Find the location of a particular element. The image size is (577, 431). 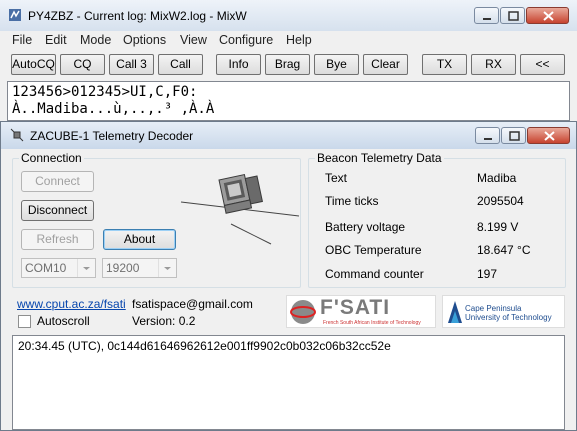

decoder-titlebar: ZACUBE-1 Telemetry Decoder is located at coordinates (288, 135).